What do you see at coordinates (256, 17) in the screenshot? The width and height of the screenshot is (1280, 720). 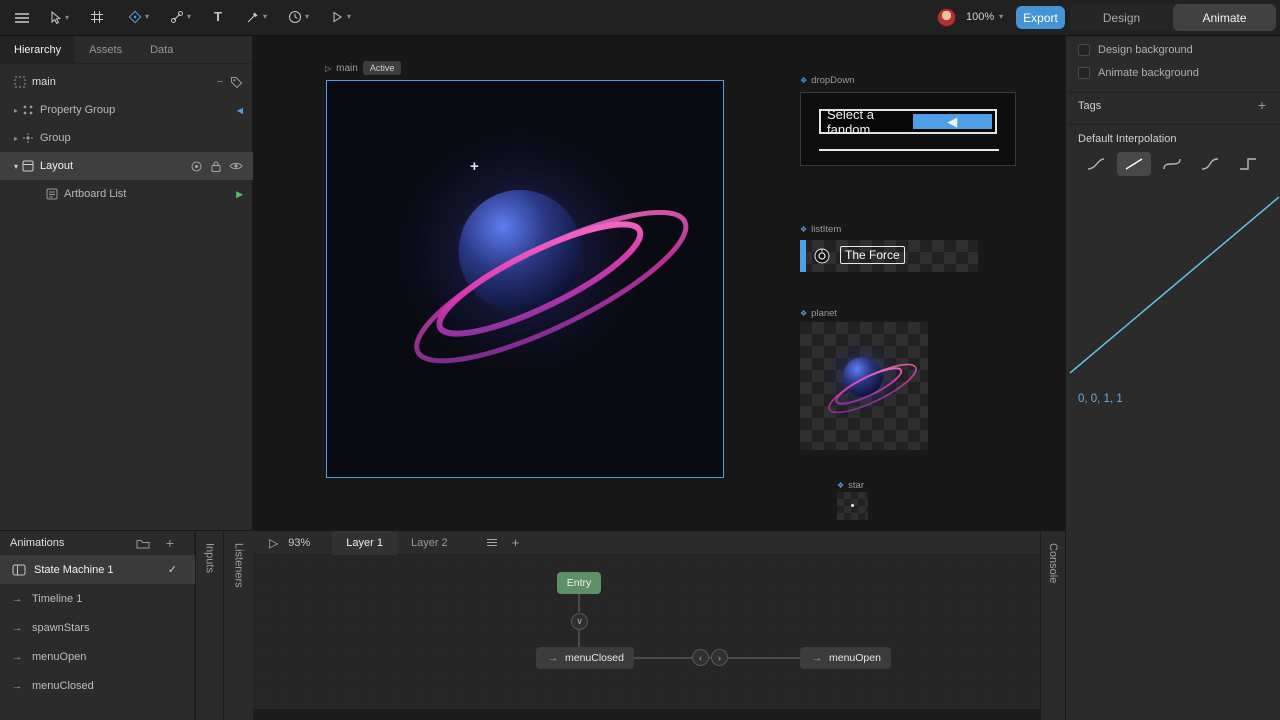 I see `knife-tool-button: ▾` at bounding box center [256, 17].